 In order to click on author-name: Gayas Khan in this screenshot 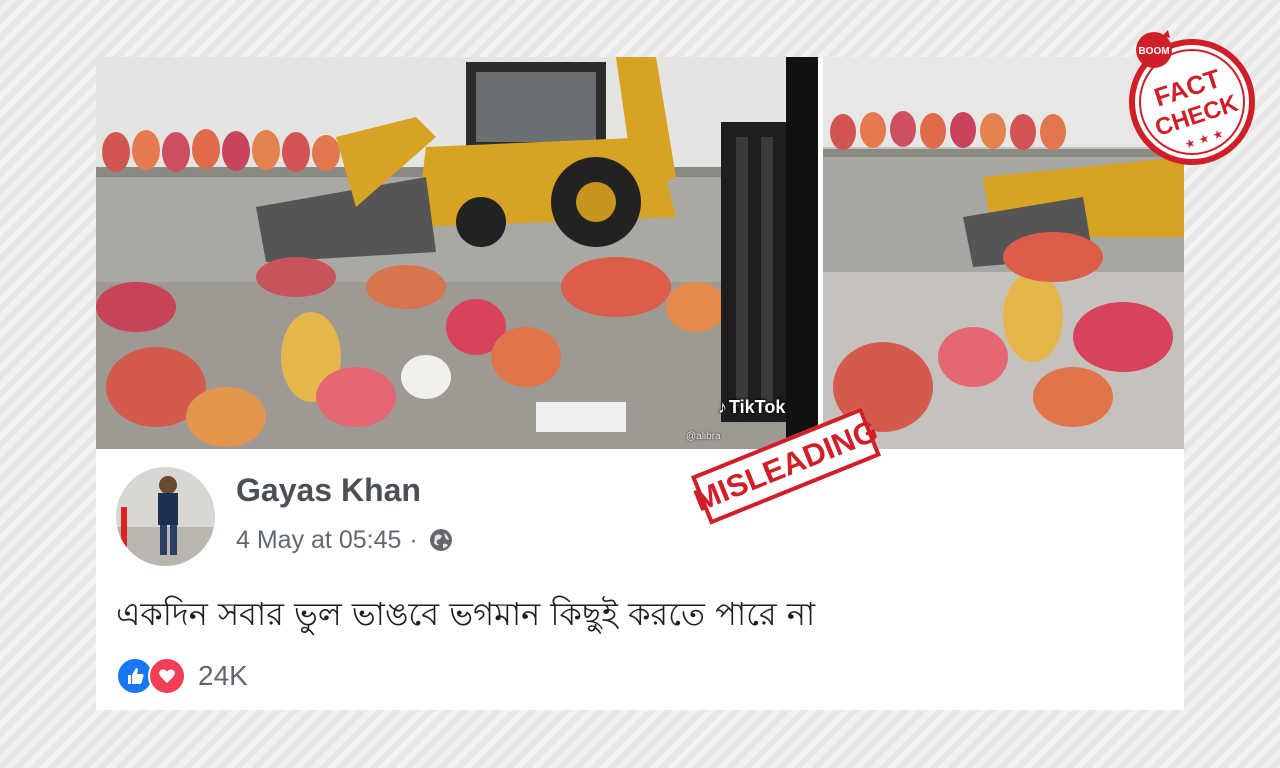, I will do `click(328, 490)`.